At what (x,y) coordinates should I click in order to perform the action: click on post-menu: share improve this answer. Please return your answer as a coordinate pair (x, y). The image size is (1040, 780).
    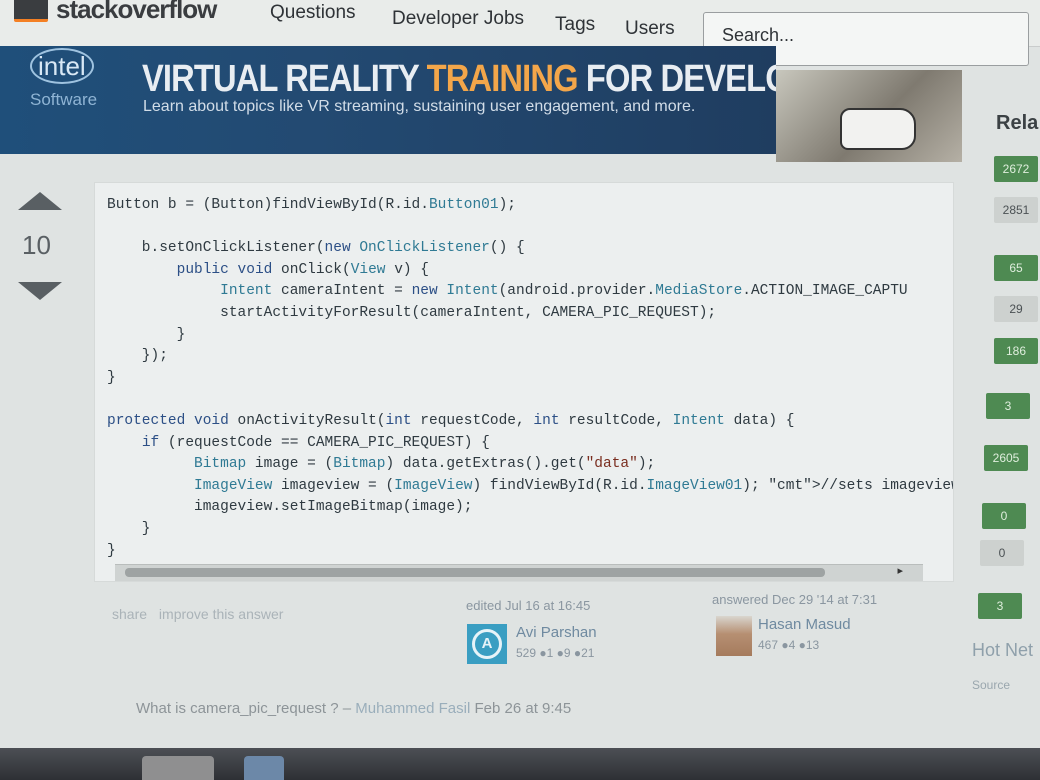
    Looking at the image, I should click on (201, 614).